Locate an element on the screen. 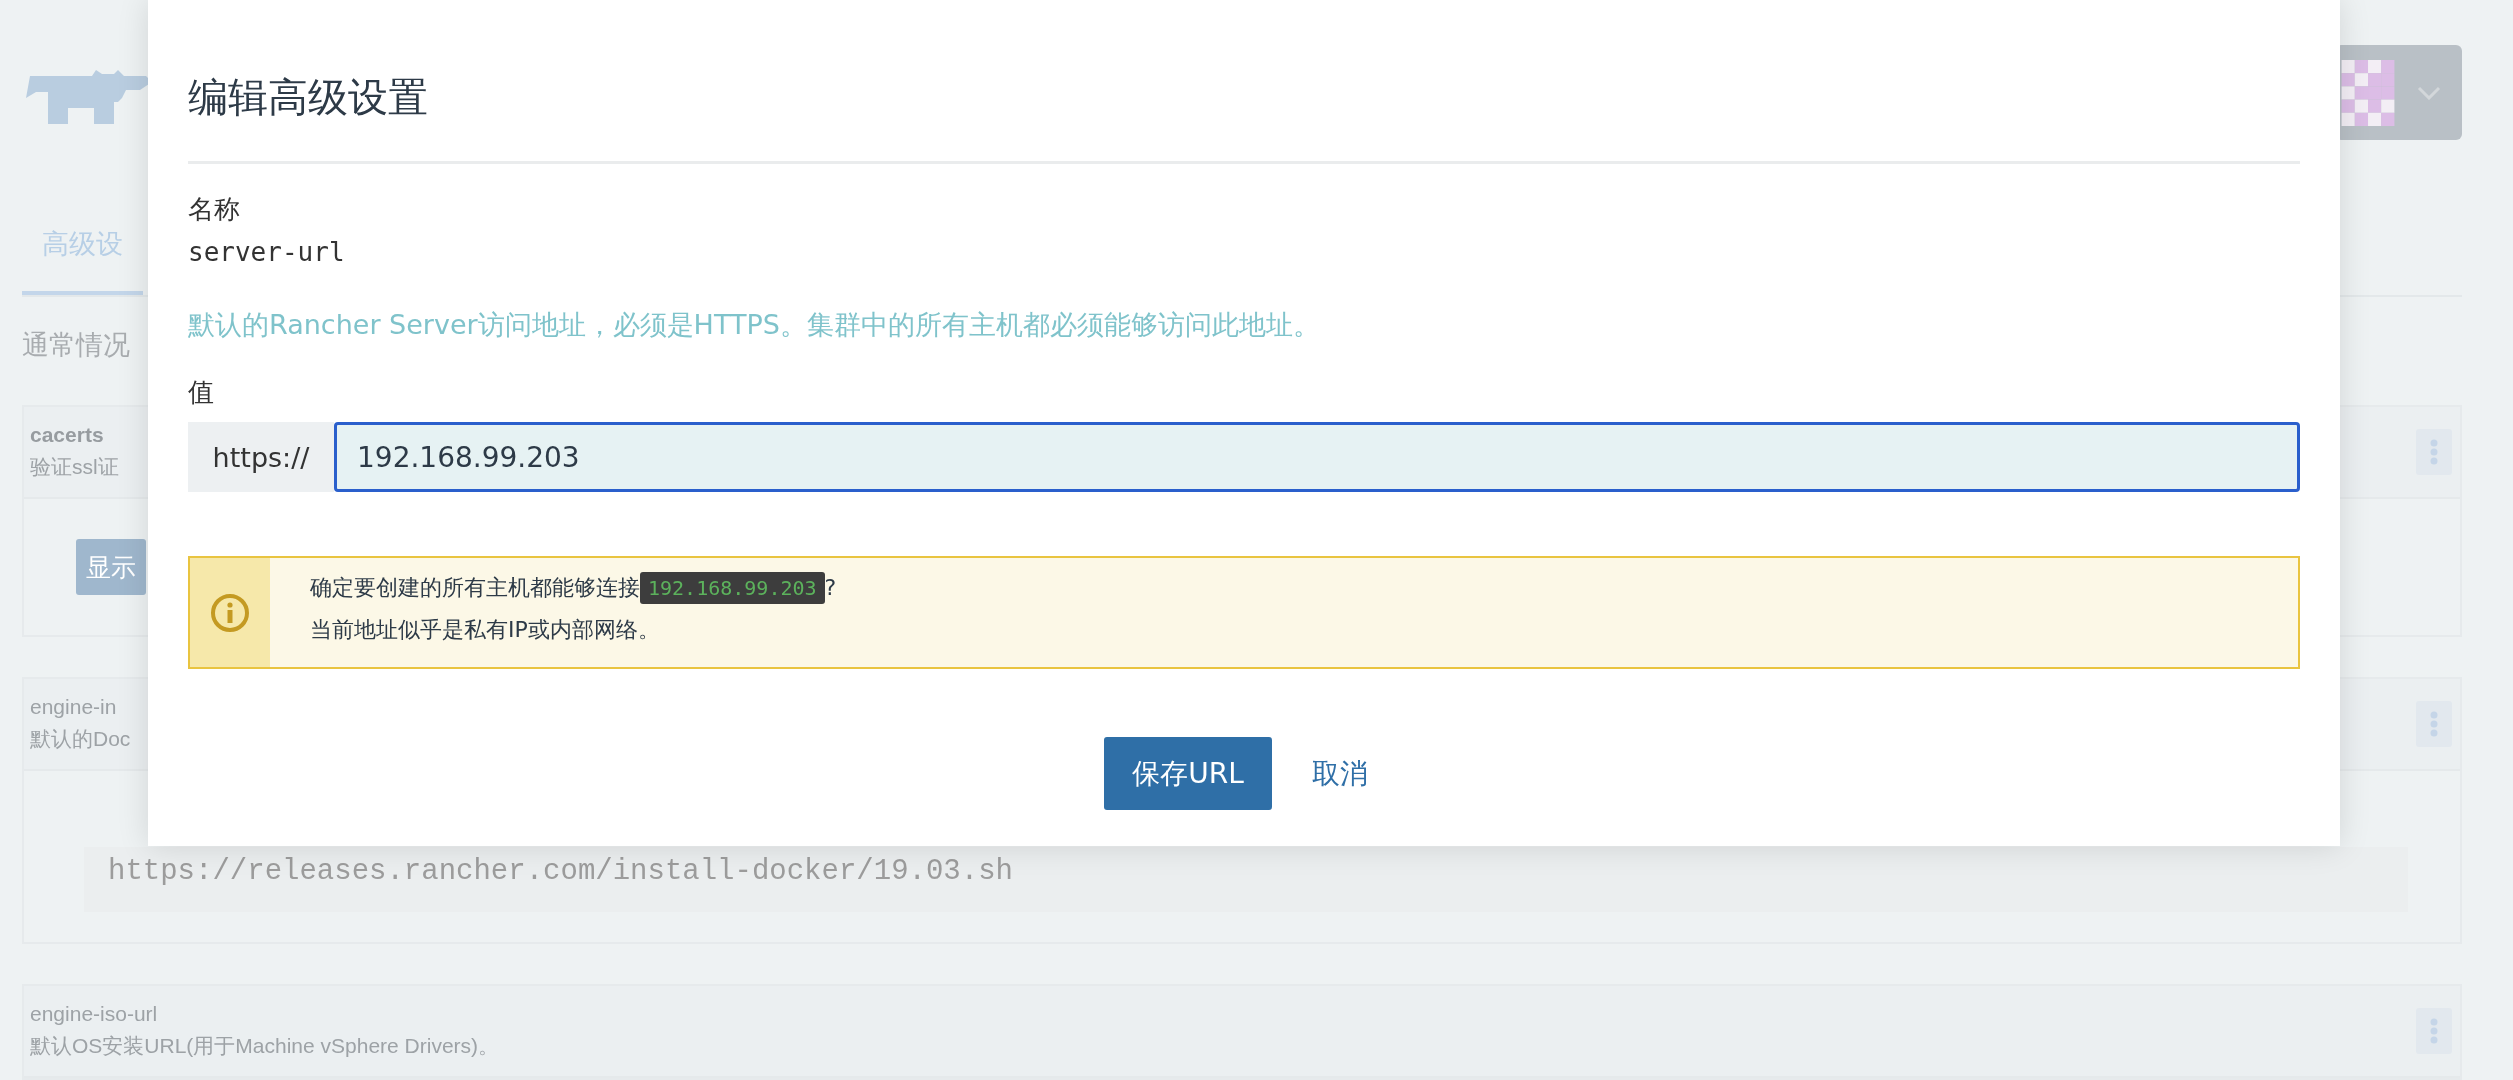  setting-name: engine-in is located at coordinates (74, 707).